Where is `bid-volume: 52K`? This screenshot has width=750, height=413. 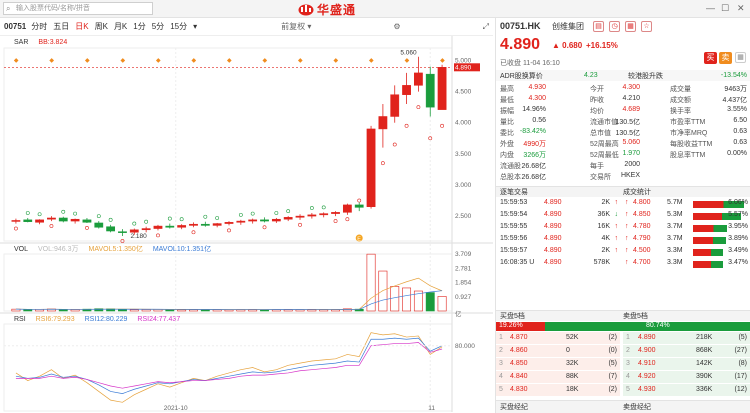 bid-volume: 52K is located at coordinates (572, 337).